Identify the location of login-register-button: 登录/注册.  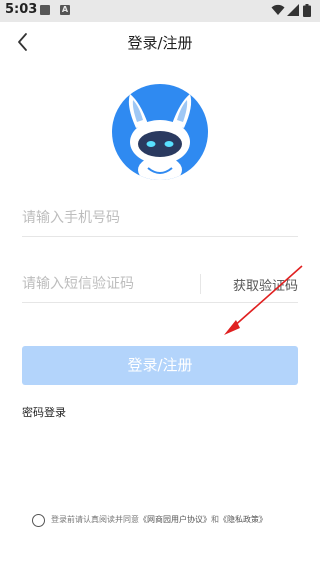
(160, 365).